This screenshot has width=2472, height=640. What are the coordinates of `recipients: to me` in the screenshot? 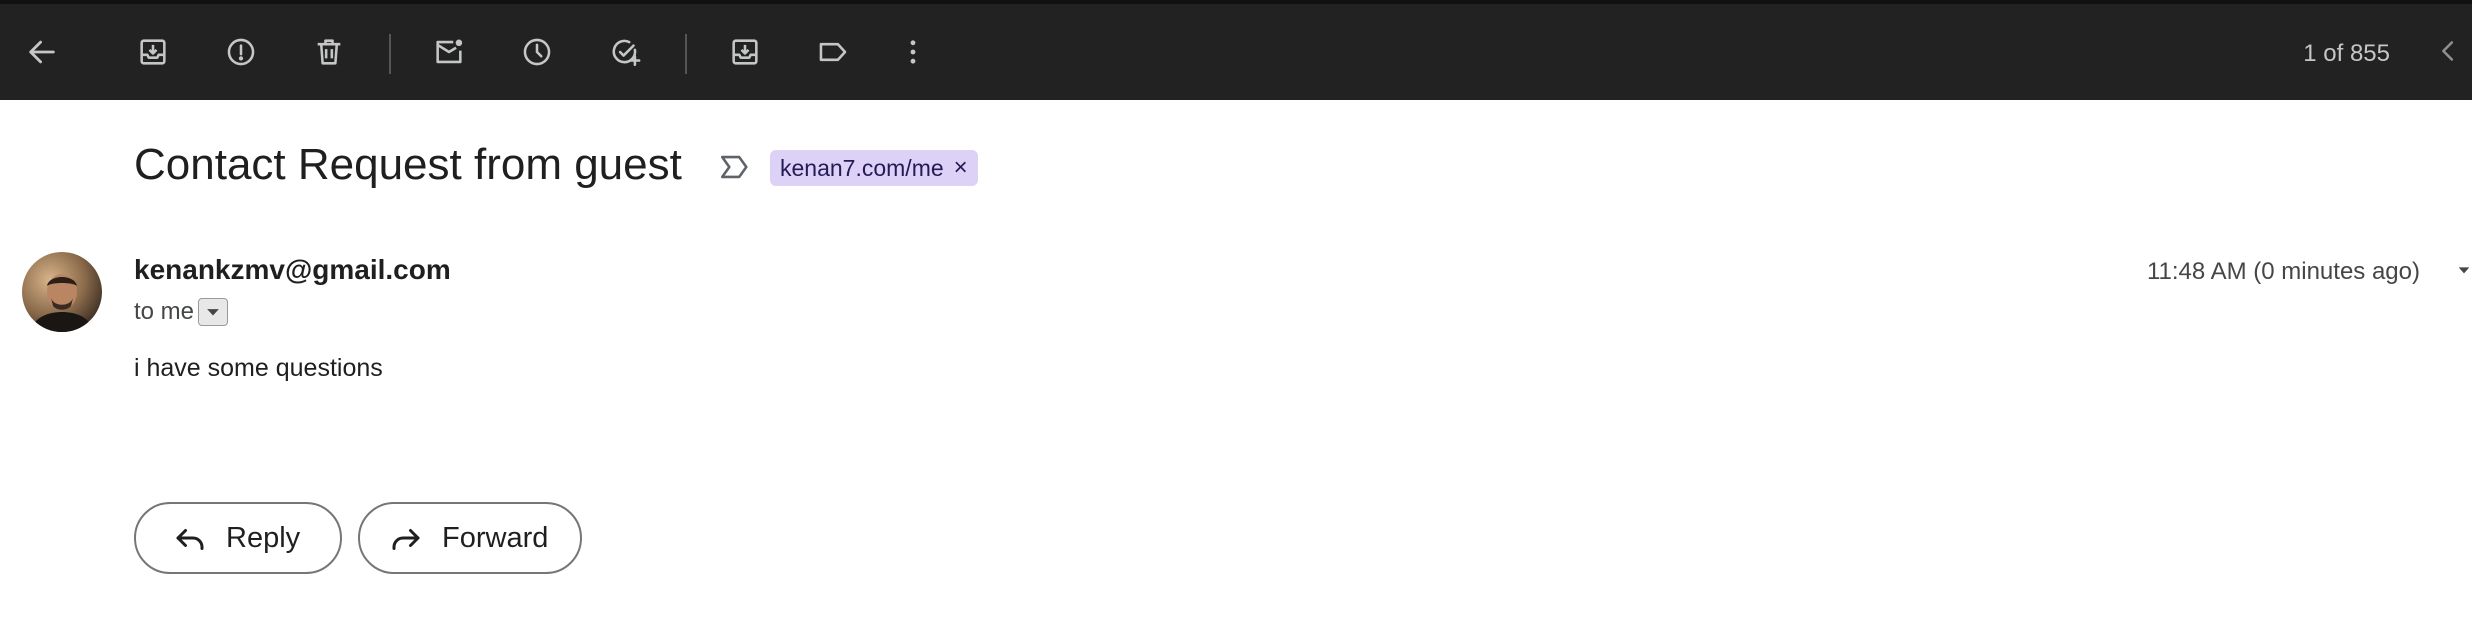 It's located at (181, 312).